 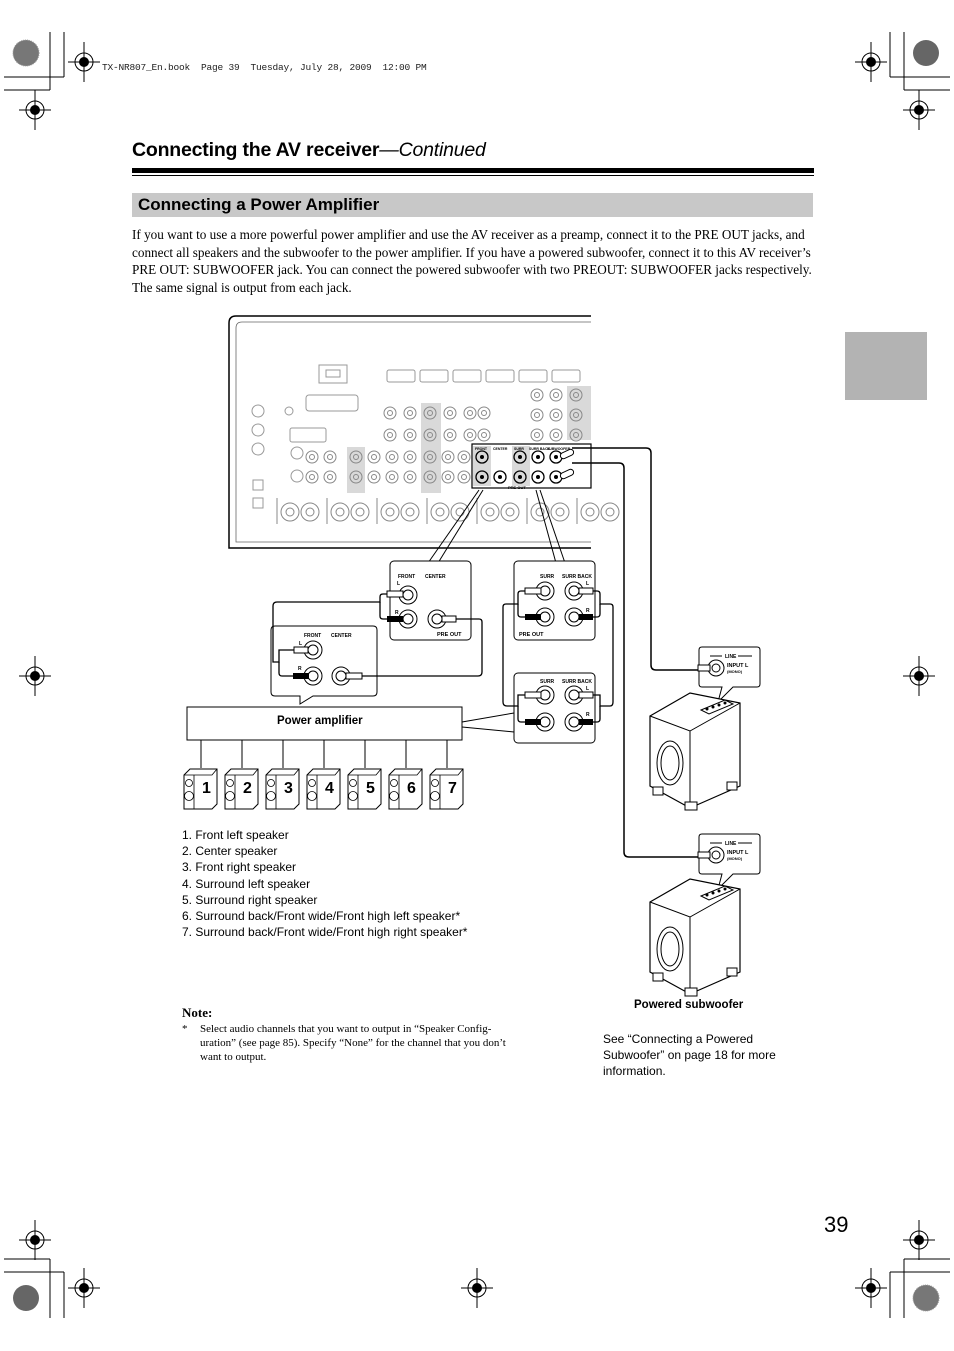 What do you see at coordinates (689, 1005) in the screenshot?
I see `powered-subwoofer-label: Powered subwoofer` at bounding box center [689, 1005].